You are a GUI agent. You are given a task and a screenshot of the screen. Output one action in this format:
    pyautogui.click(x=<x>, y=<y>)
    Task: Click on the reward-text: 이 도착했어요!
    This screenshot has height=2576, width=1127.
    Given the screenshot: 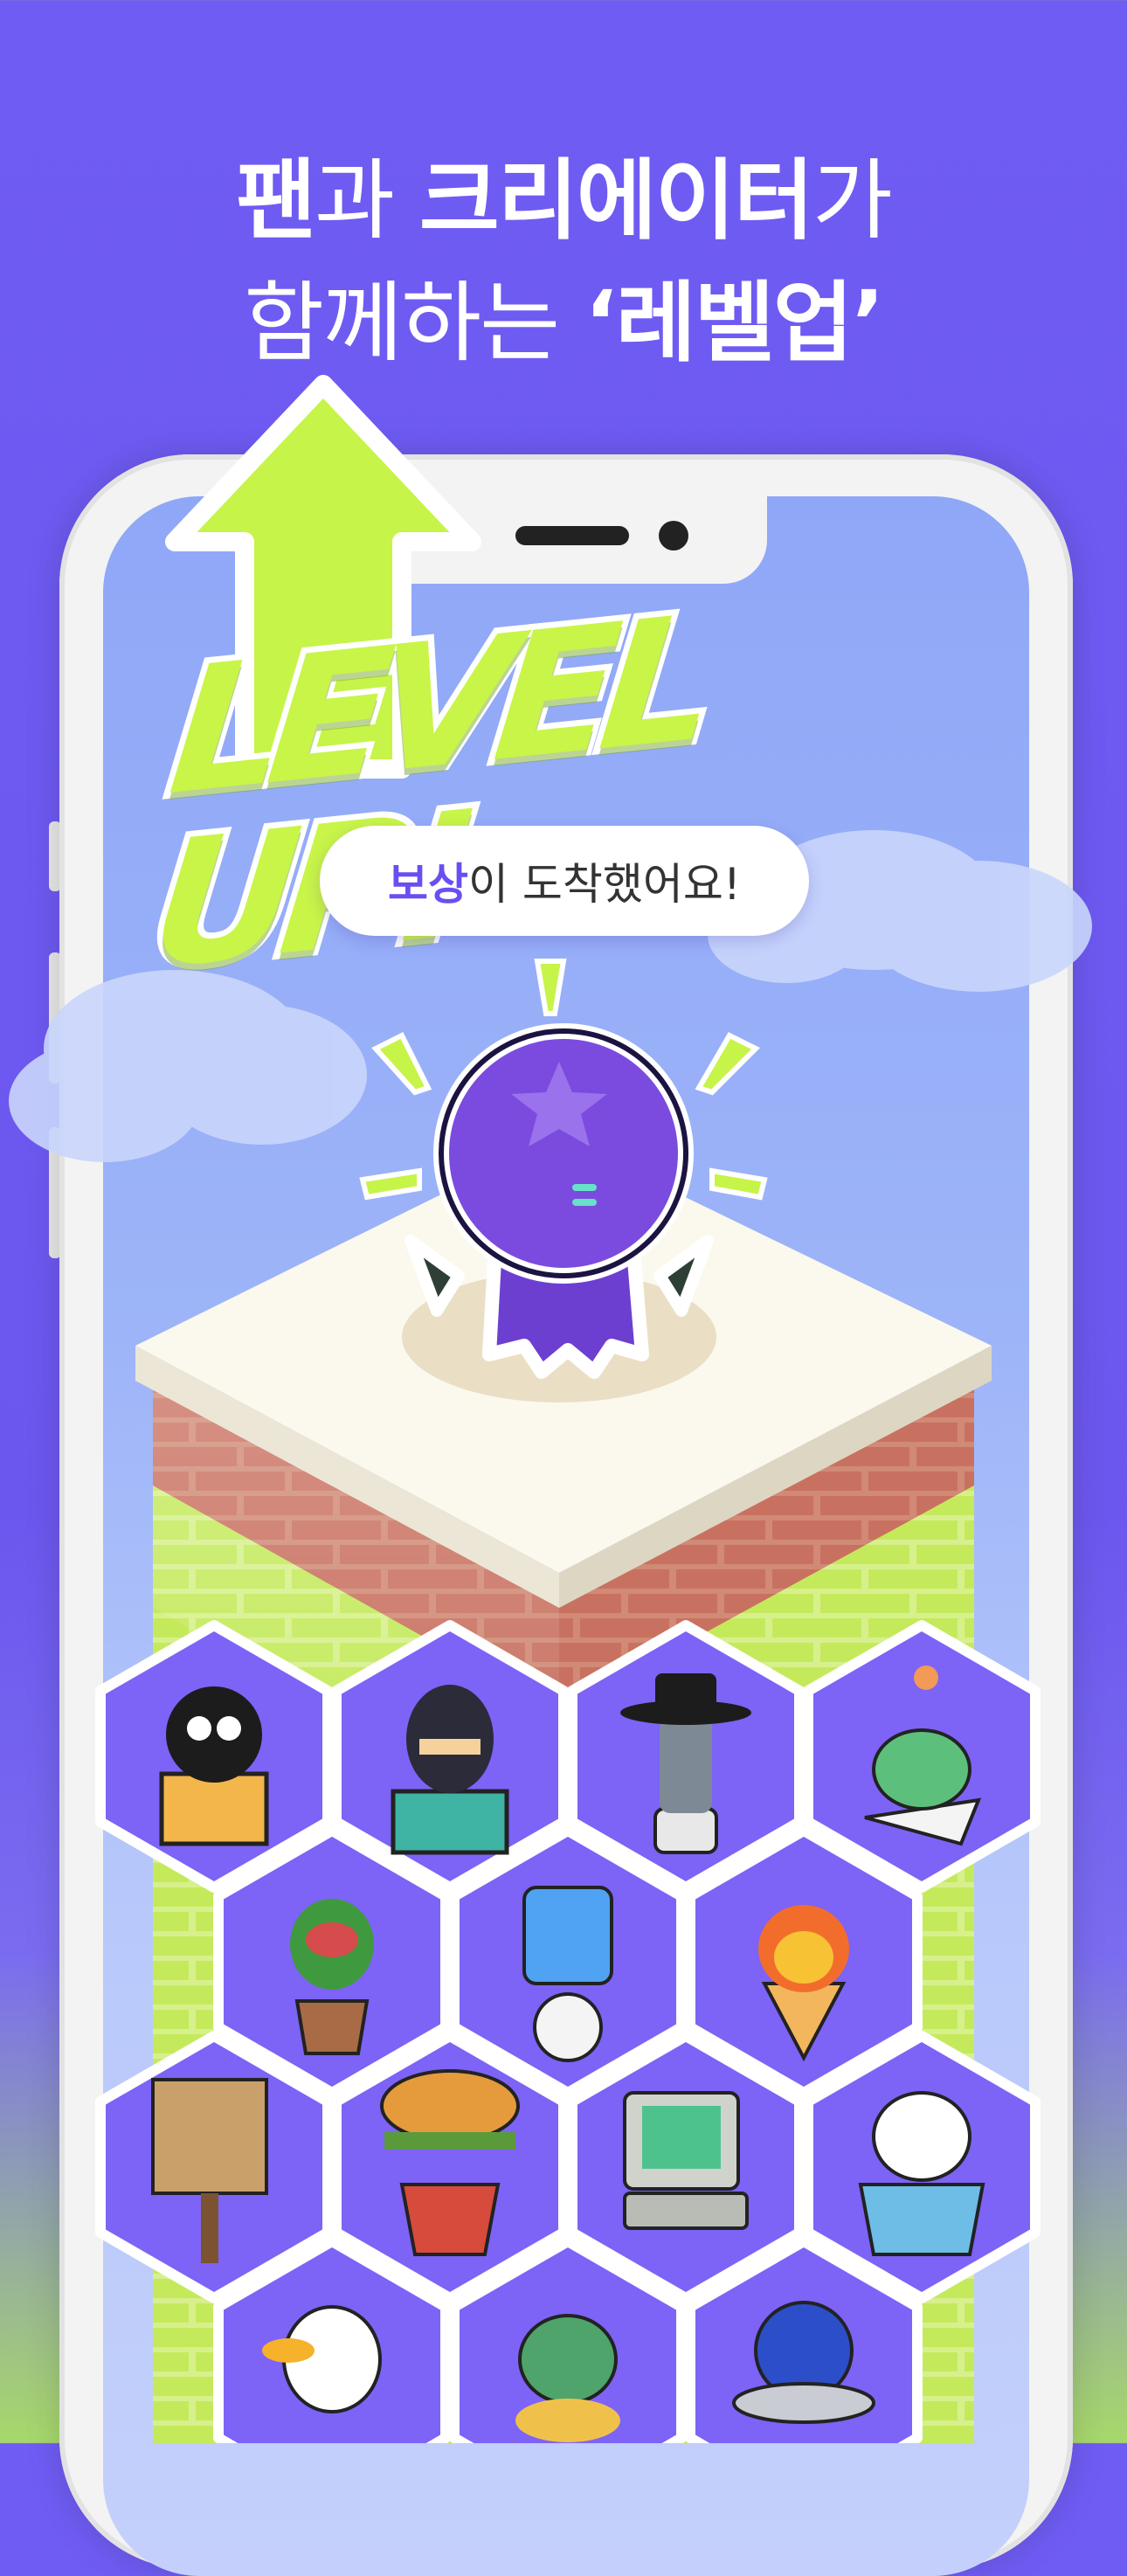 What is the action you would take?
    pyautogui.click(x=604, y=884)
    